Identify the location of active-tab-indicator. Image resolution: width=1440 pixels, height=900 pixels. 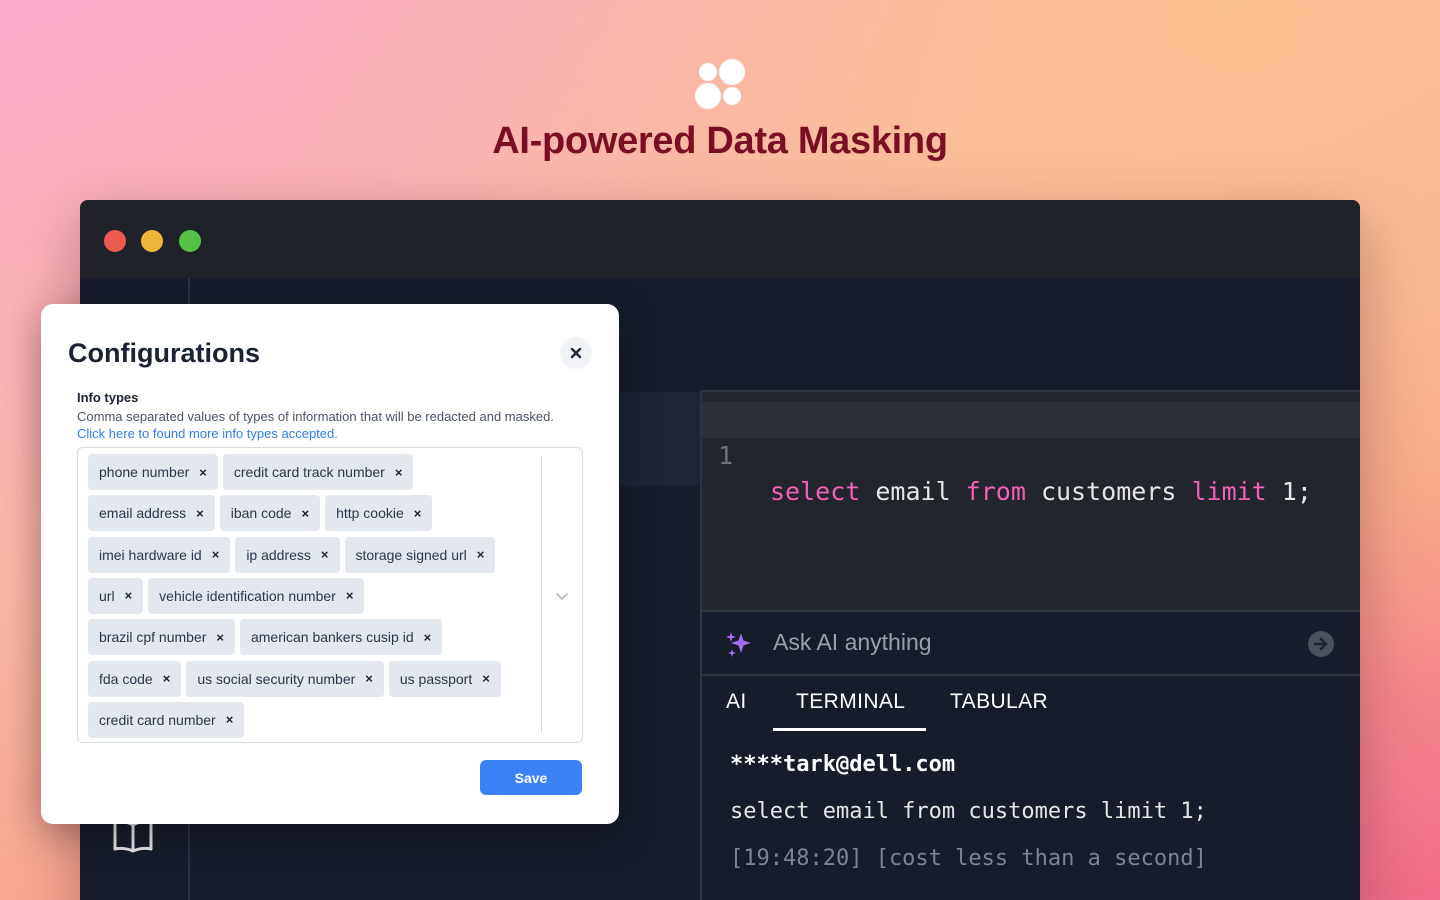
(849, 729).